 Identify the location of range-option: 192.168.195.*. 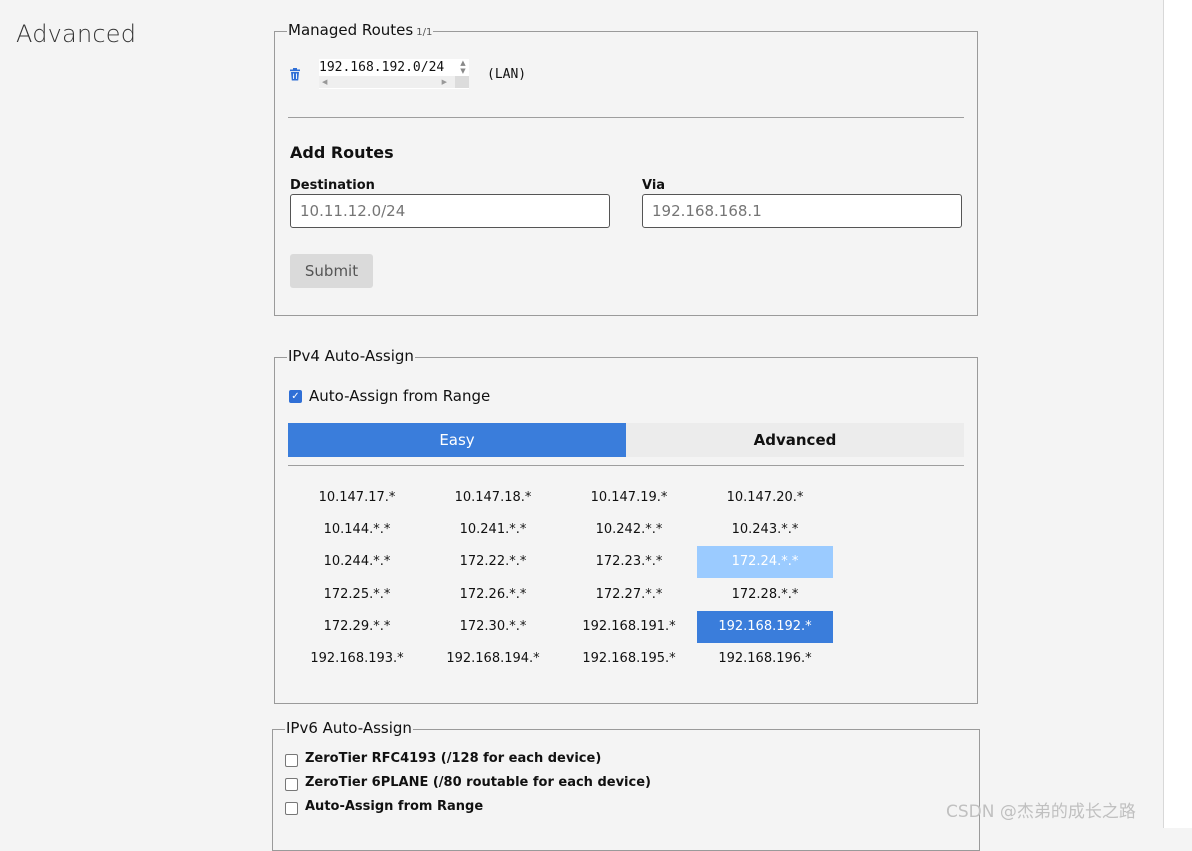
(629, 659).